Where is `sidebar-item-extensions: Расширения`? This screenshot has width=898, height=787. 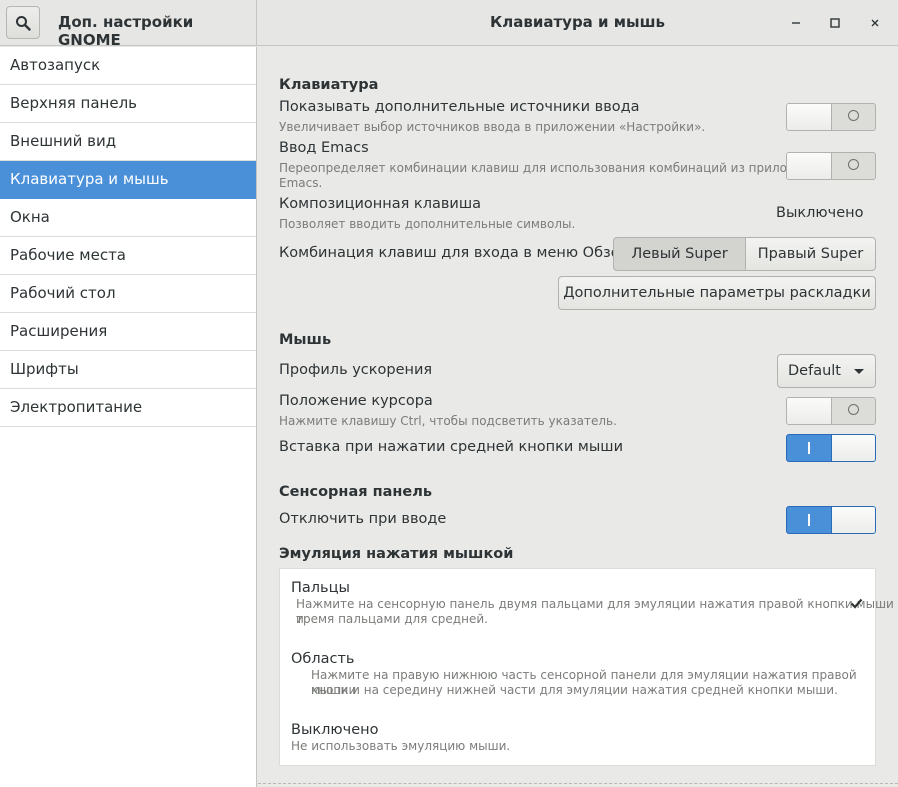 sidebar-item-extensions: Расширения is located at coordinates (128, 332).